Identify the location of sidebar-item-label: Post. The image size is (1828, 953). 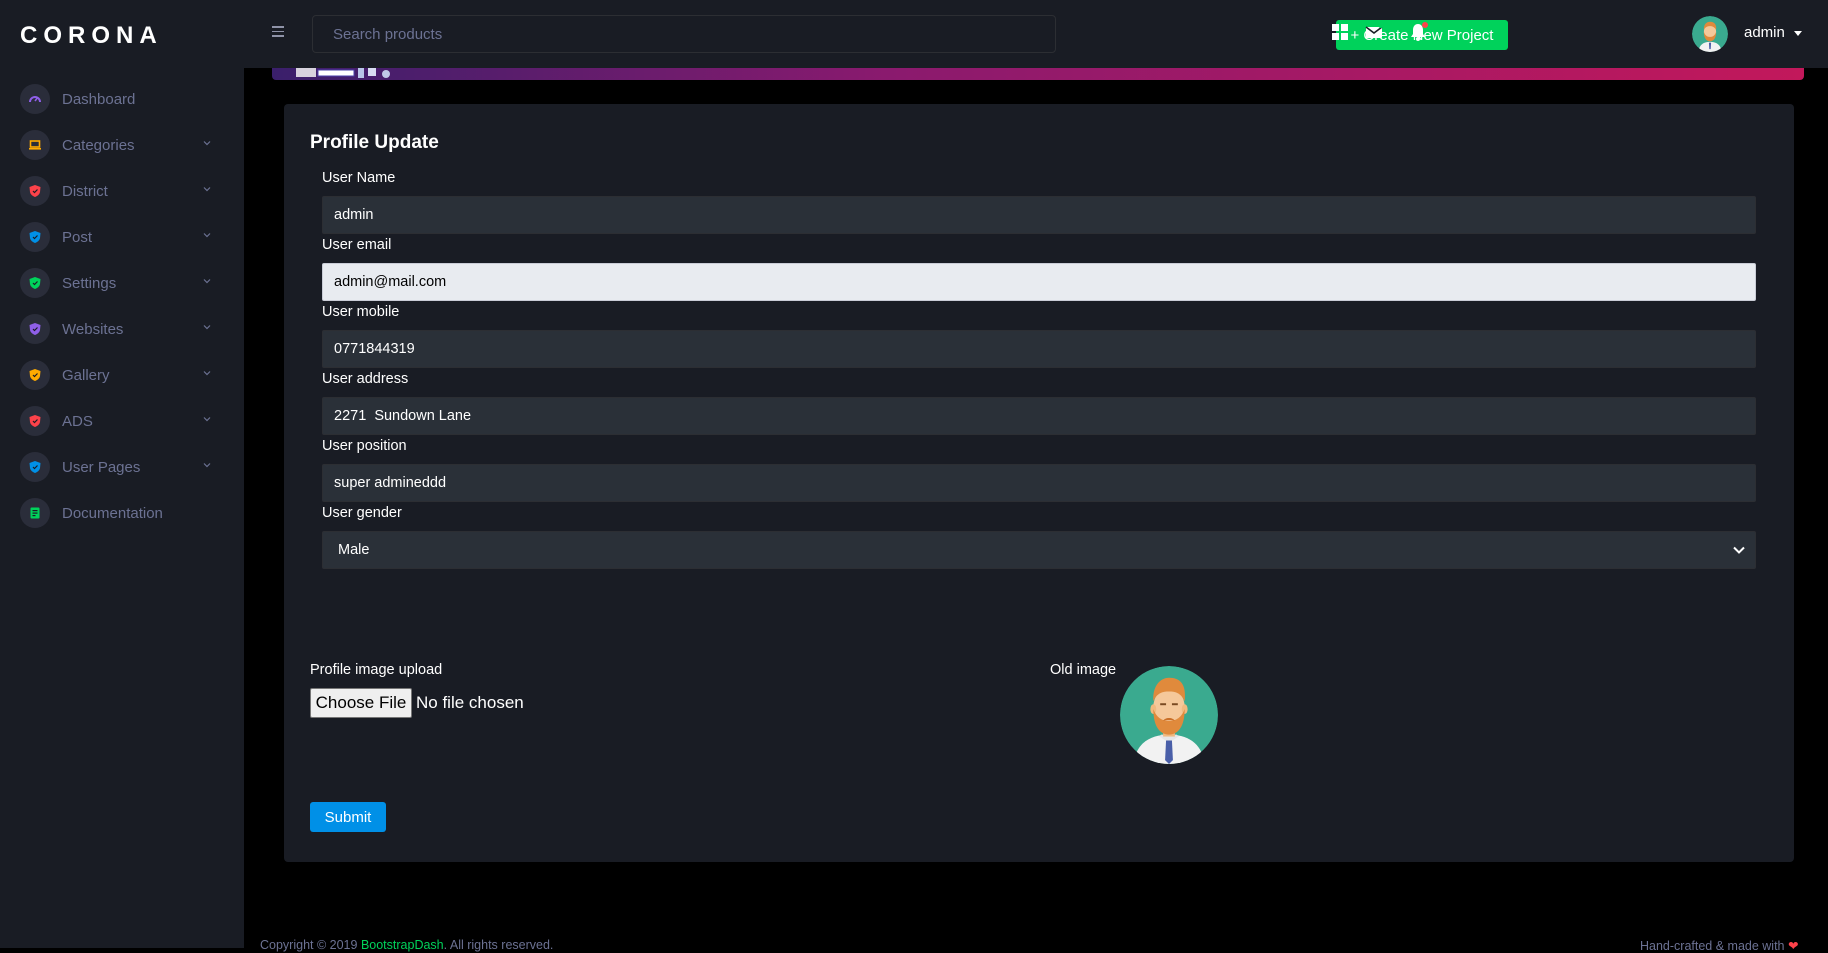
(77, 237).